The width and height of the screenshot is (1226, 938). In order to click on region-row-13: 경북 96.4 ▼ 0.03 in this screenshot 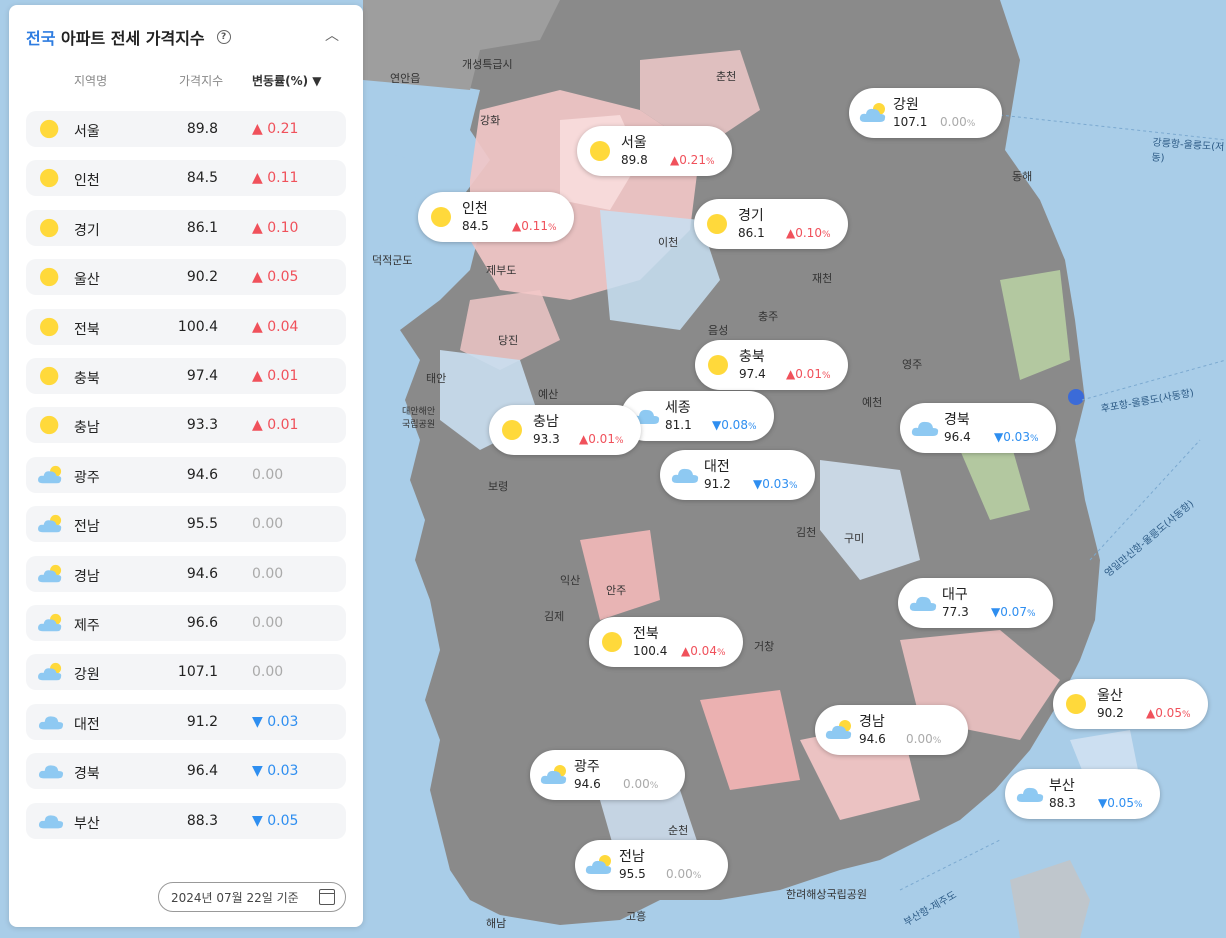, I will do `click(186, 771)`.